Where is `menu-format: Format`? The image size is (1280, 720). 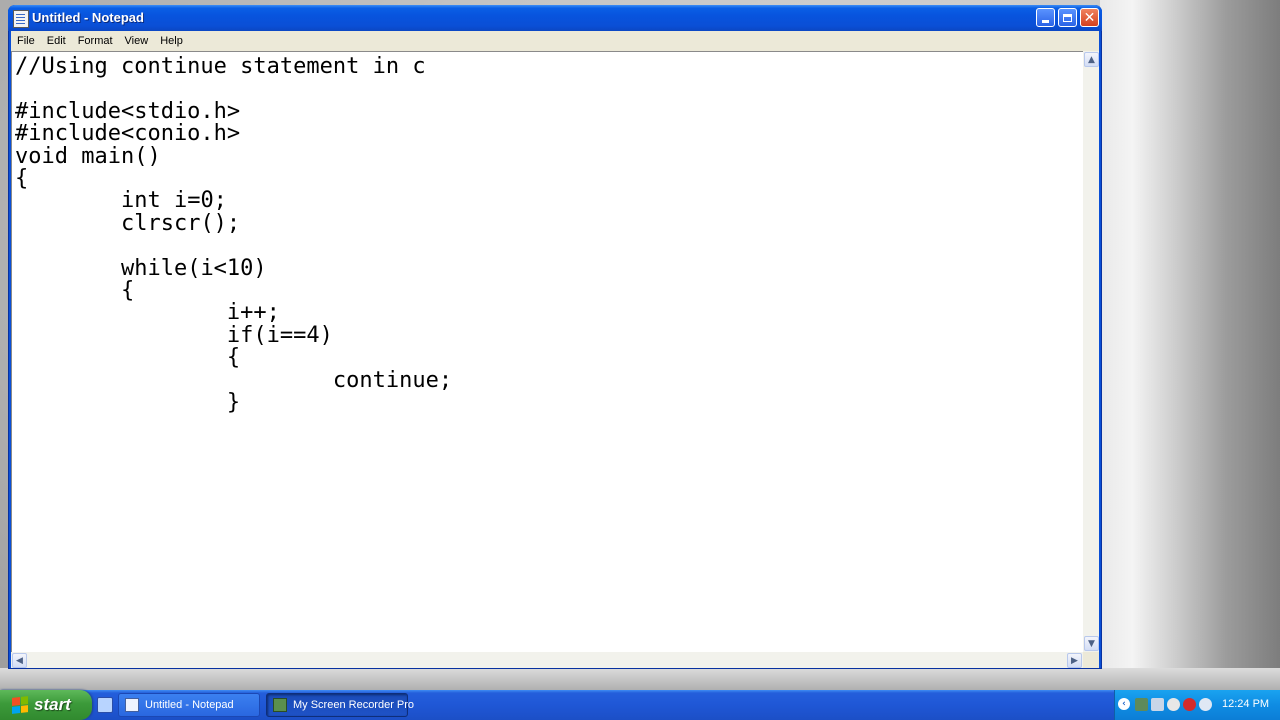 menu-format: Format is located at coordinates (95, 41).